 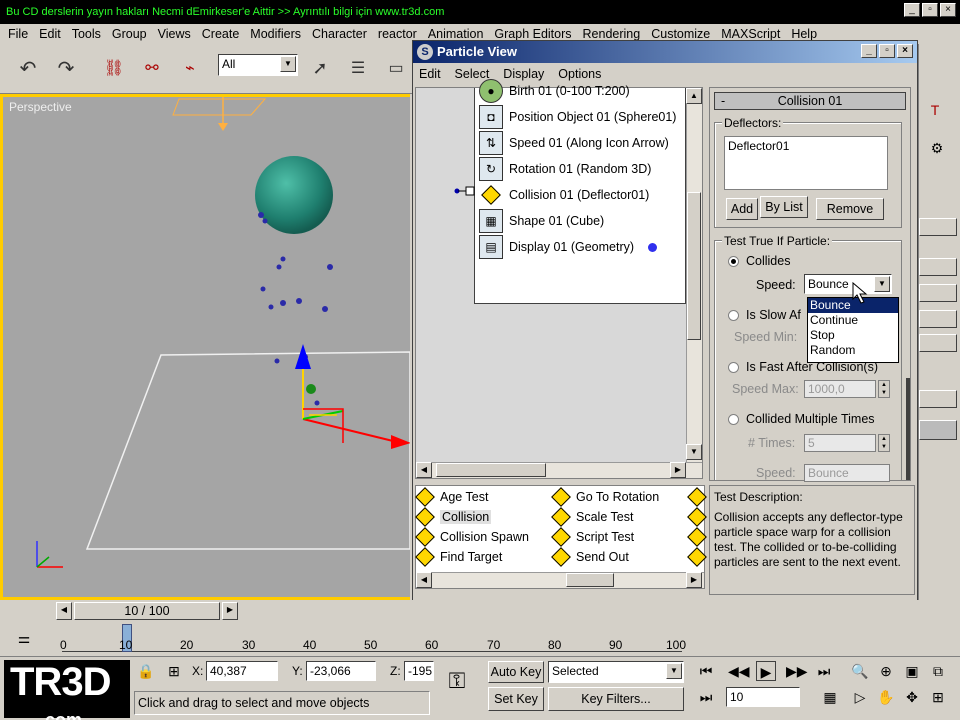 I want to click on maximize-viewport-icon: ⊞, so click(x=938, y=697).